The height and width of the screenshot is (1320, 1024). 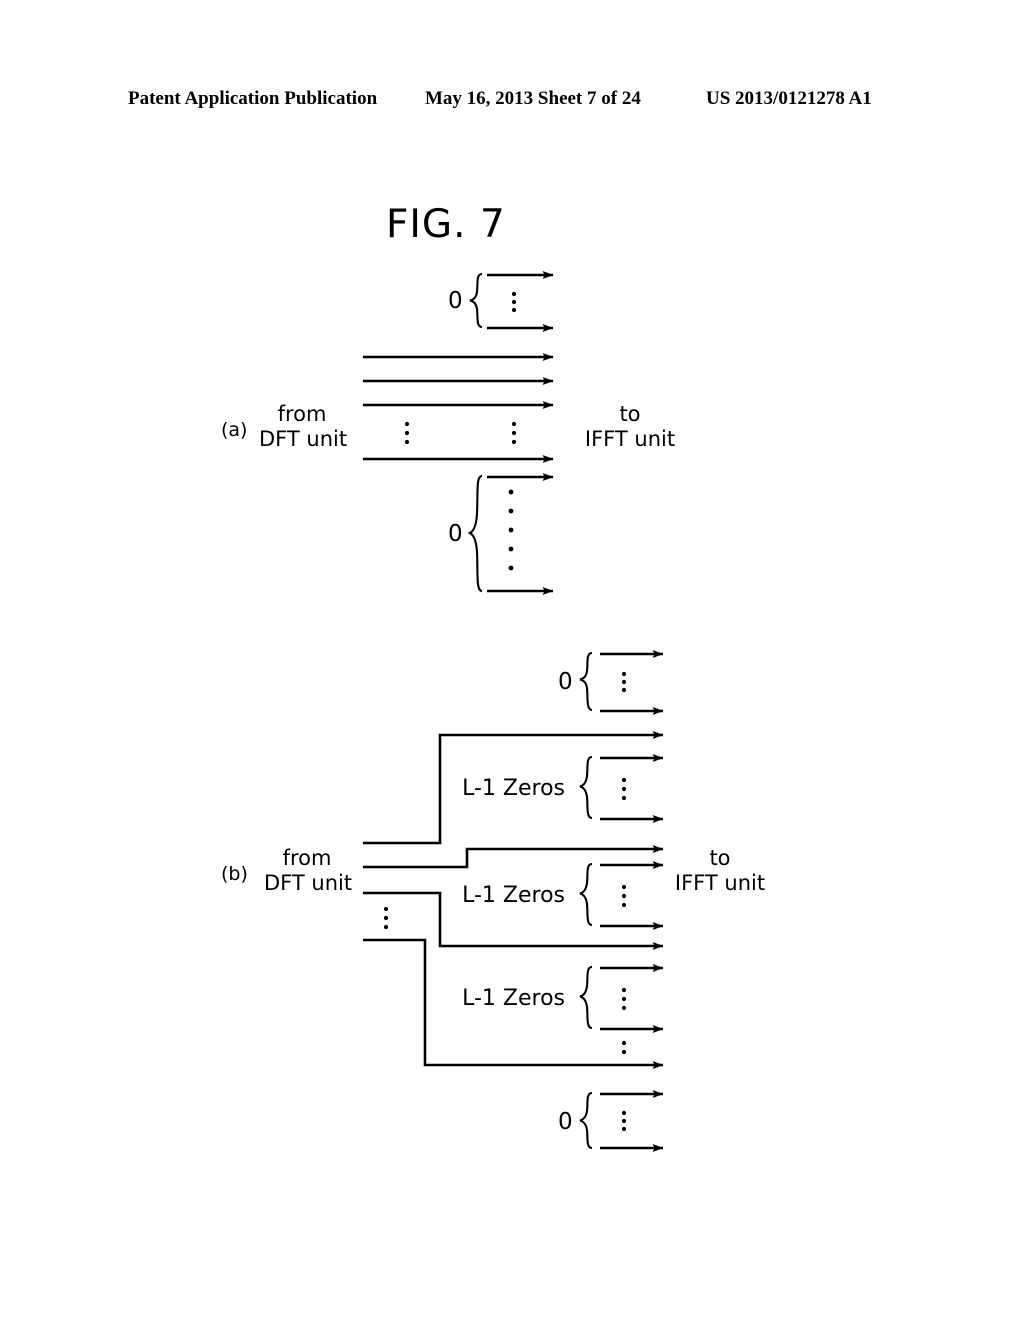 I want to click on panel-a-bottom-zero-group, so click(x=510, y=534).